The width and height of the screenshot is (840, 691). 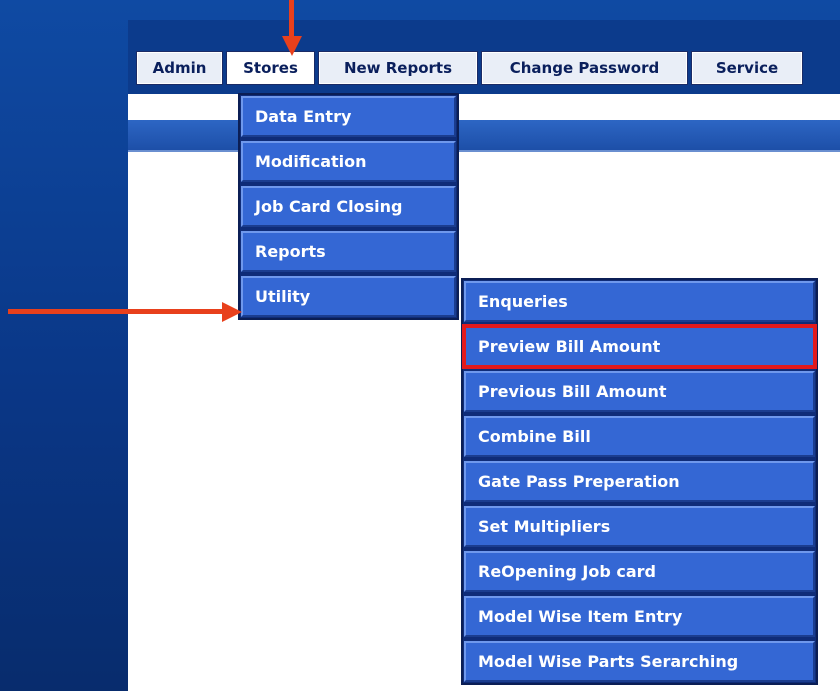 I want to click on menu-item-utility: Utility, so click(x=348, y=296).